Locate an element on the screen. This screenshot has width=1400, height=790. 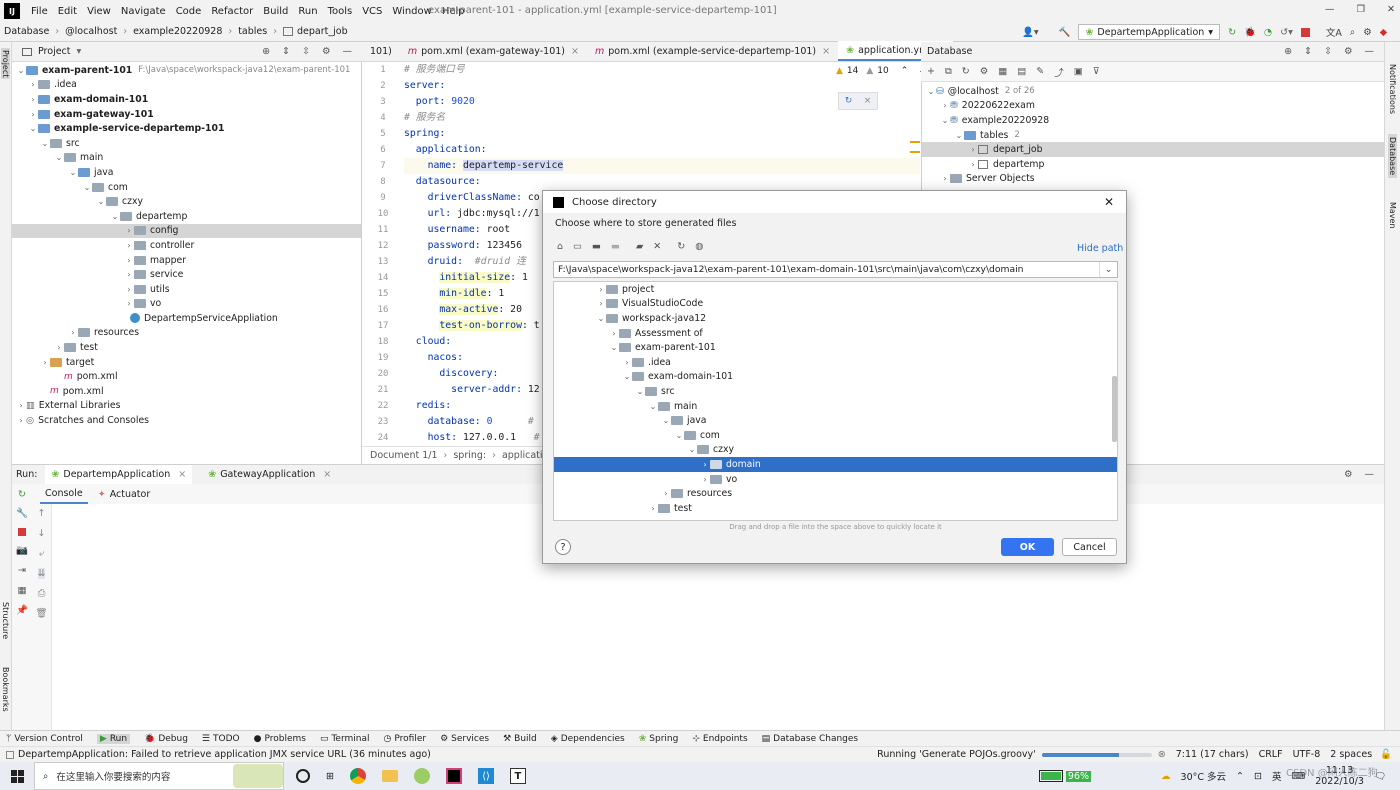
caret-position: 7:11 (17 chars) is located at coordinates (1212, 754).